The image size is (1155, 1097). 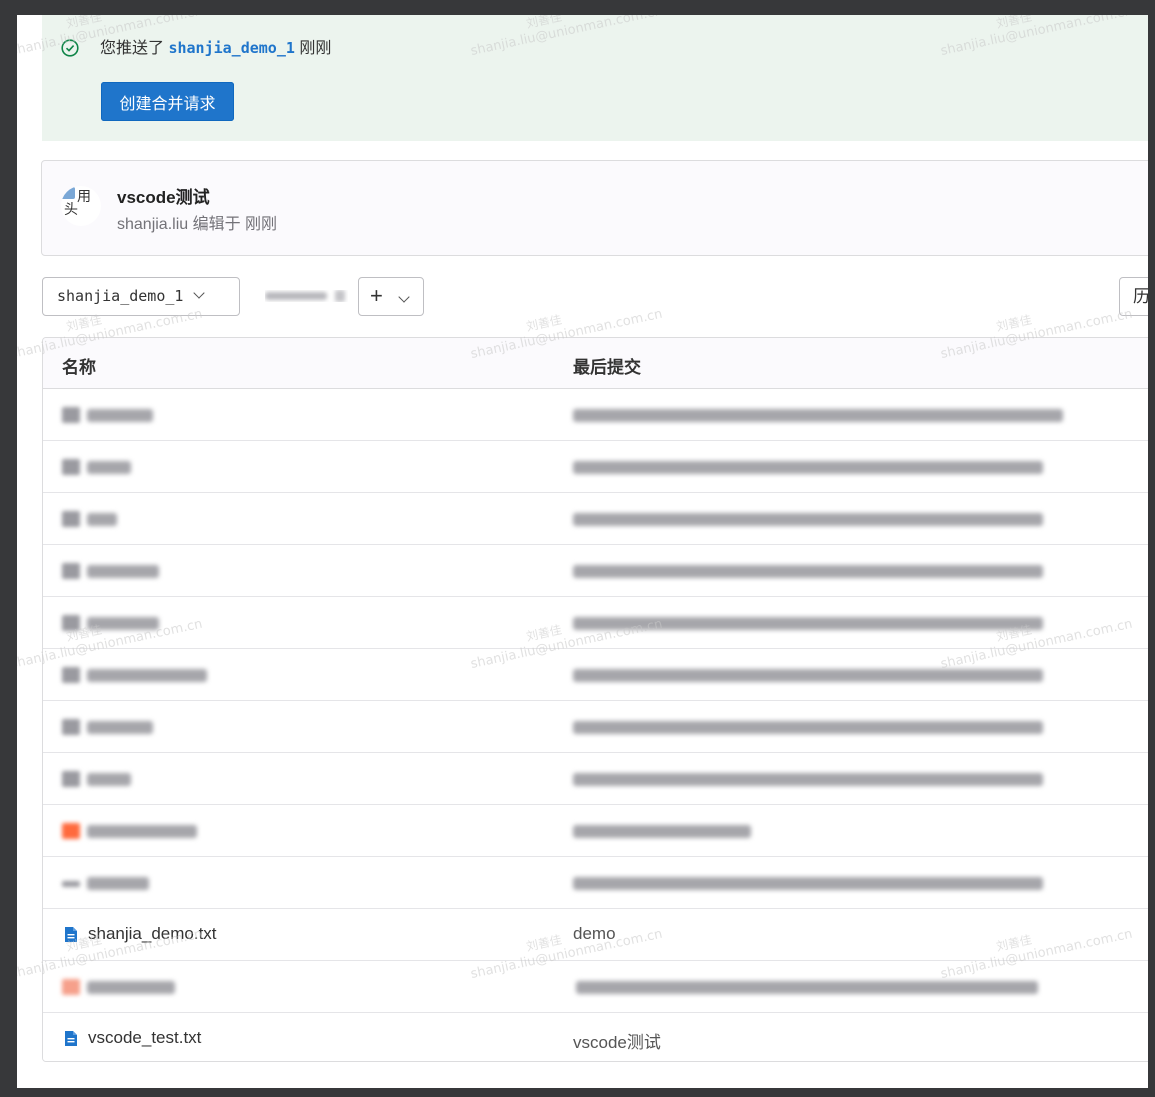 I want to click on pushed-branch-link: shanjia_demo_1, so click(x=231, y=48).